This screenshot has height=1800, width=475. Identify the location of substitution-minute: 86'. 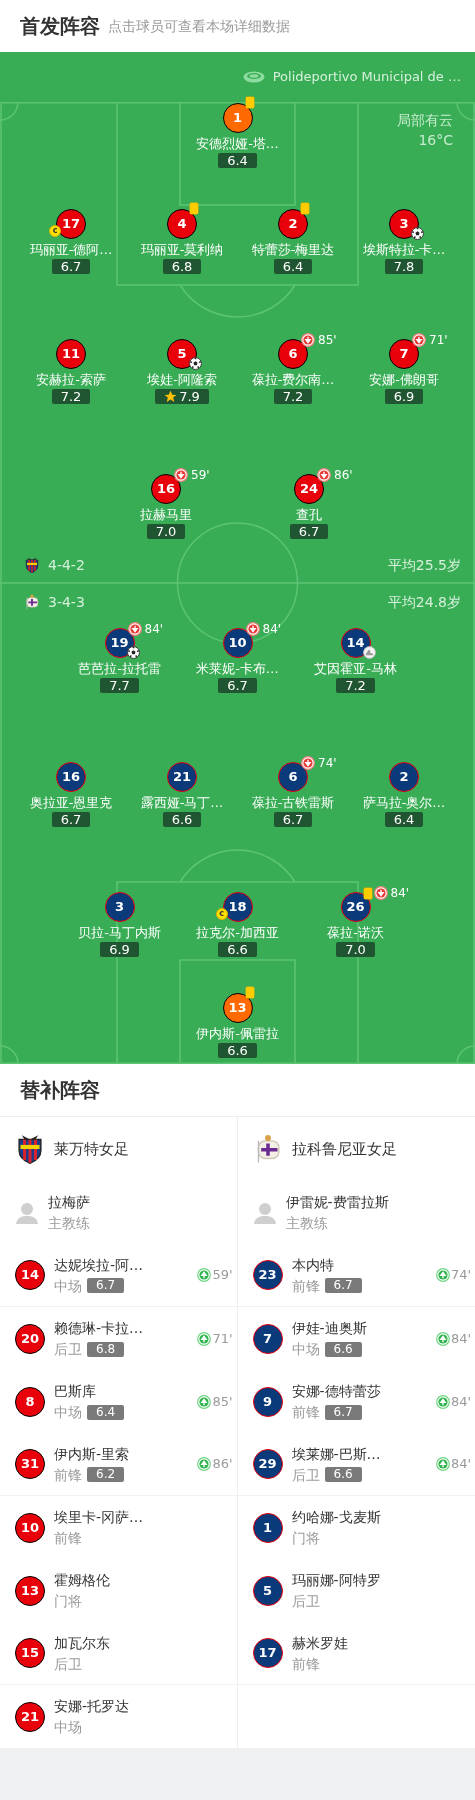
(222, 1464).